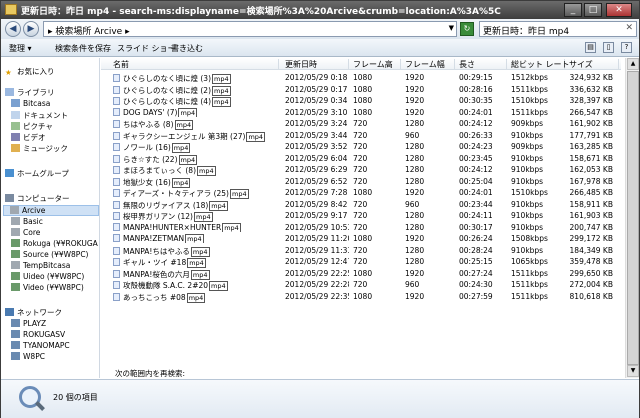  What do you see at coordinates (626, 47) in the screenshot?
I see `help-icon: ?` at bounding box center [626, 47].